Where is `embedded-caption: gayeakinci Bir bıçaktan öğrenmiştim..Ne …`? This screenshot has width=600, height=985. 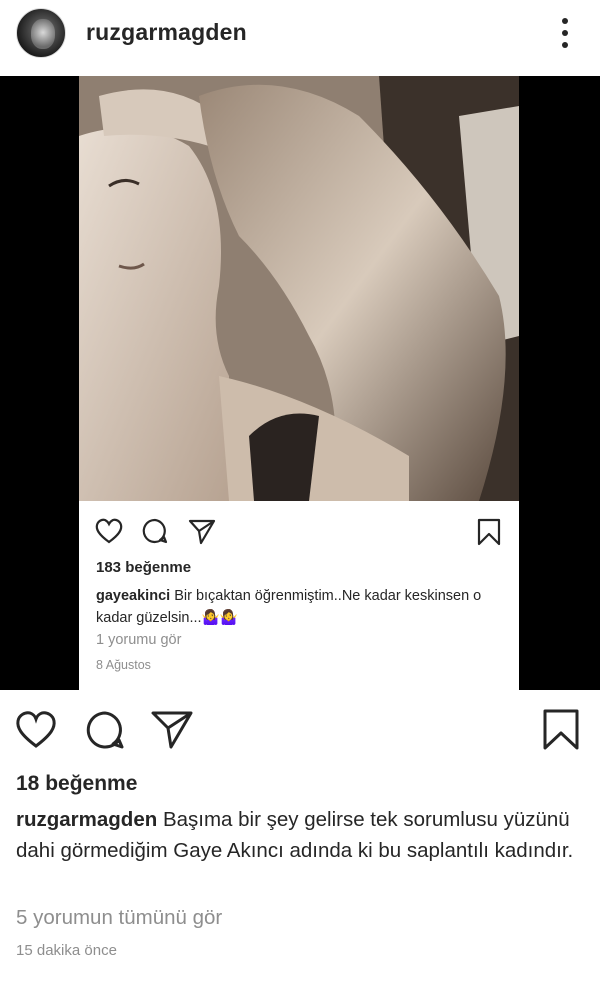
embedded-caption: gayeakinci Bir bıçaktan öğrenmiştim..Ne … is located at coordinates (296, 607).